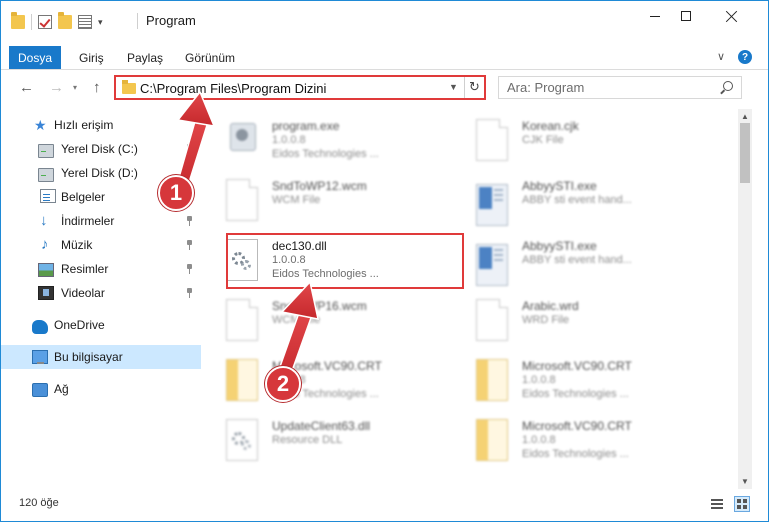 This screenshot has width=769, height=522. Describe the element at coordinates (717, 504) in the screenshot. I see `details-view-icon` at that location.